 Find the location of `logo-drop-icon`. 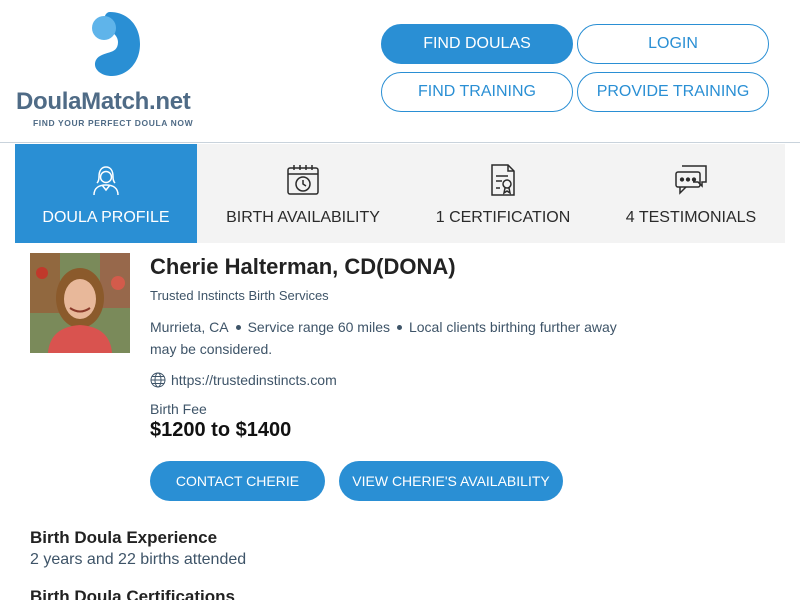

logo-drop-icon is located at coordinates (116, 44).